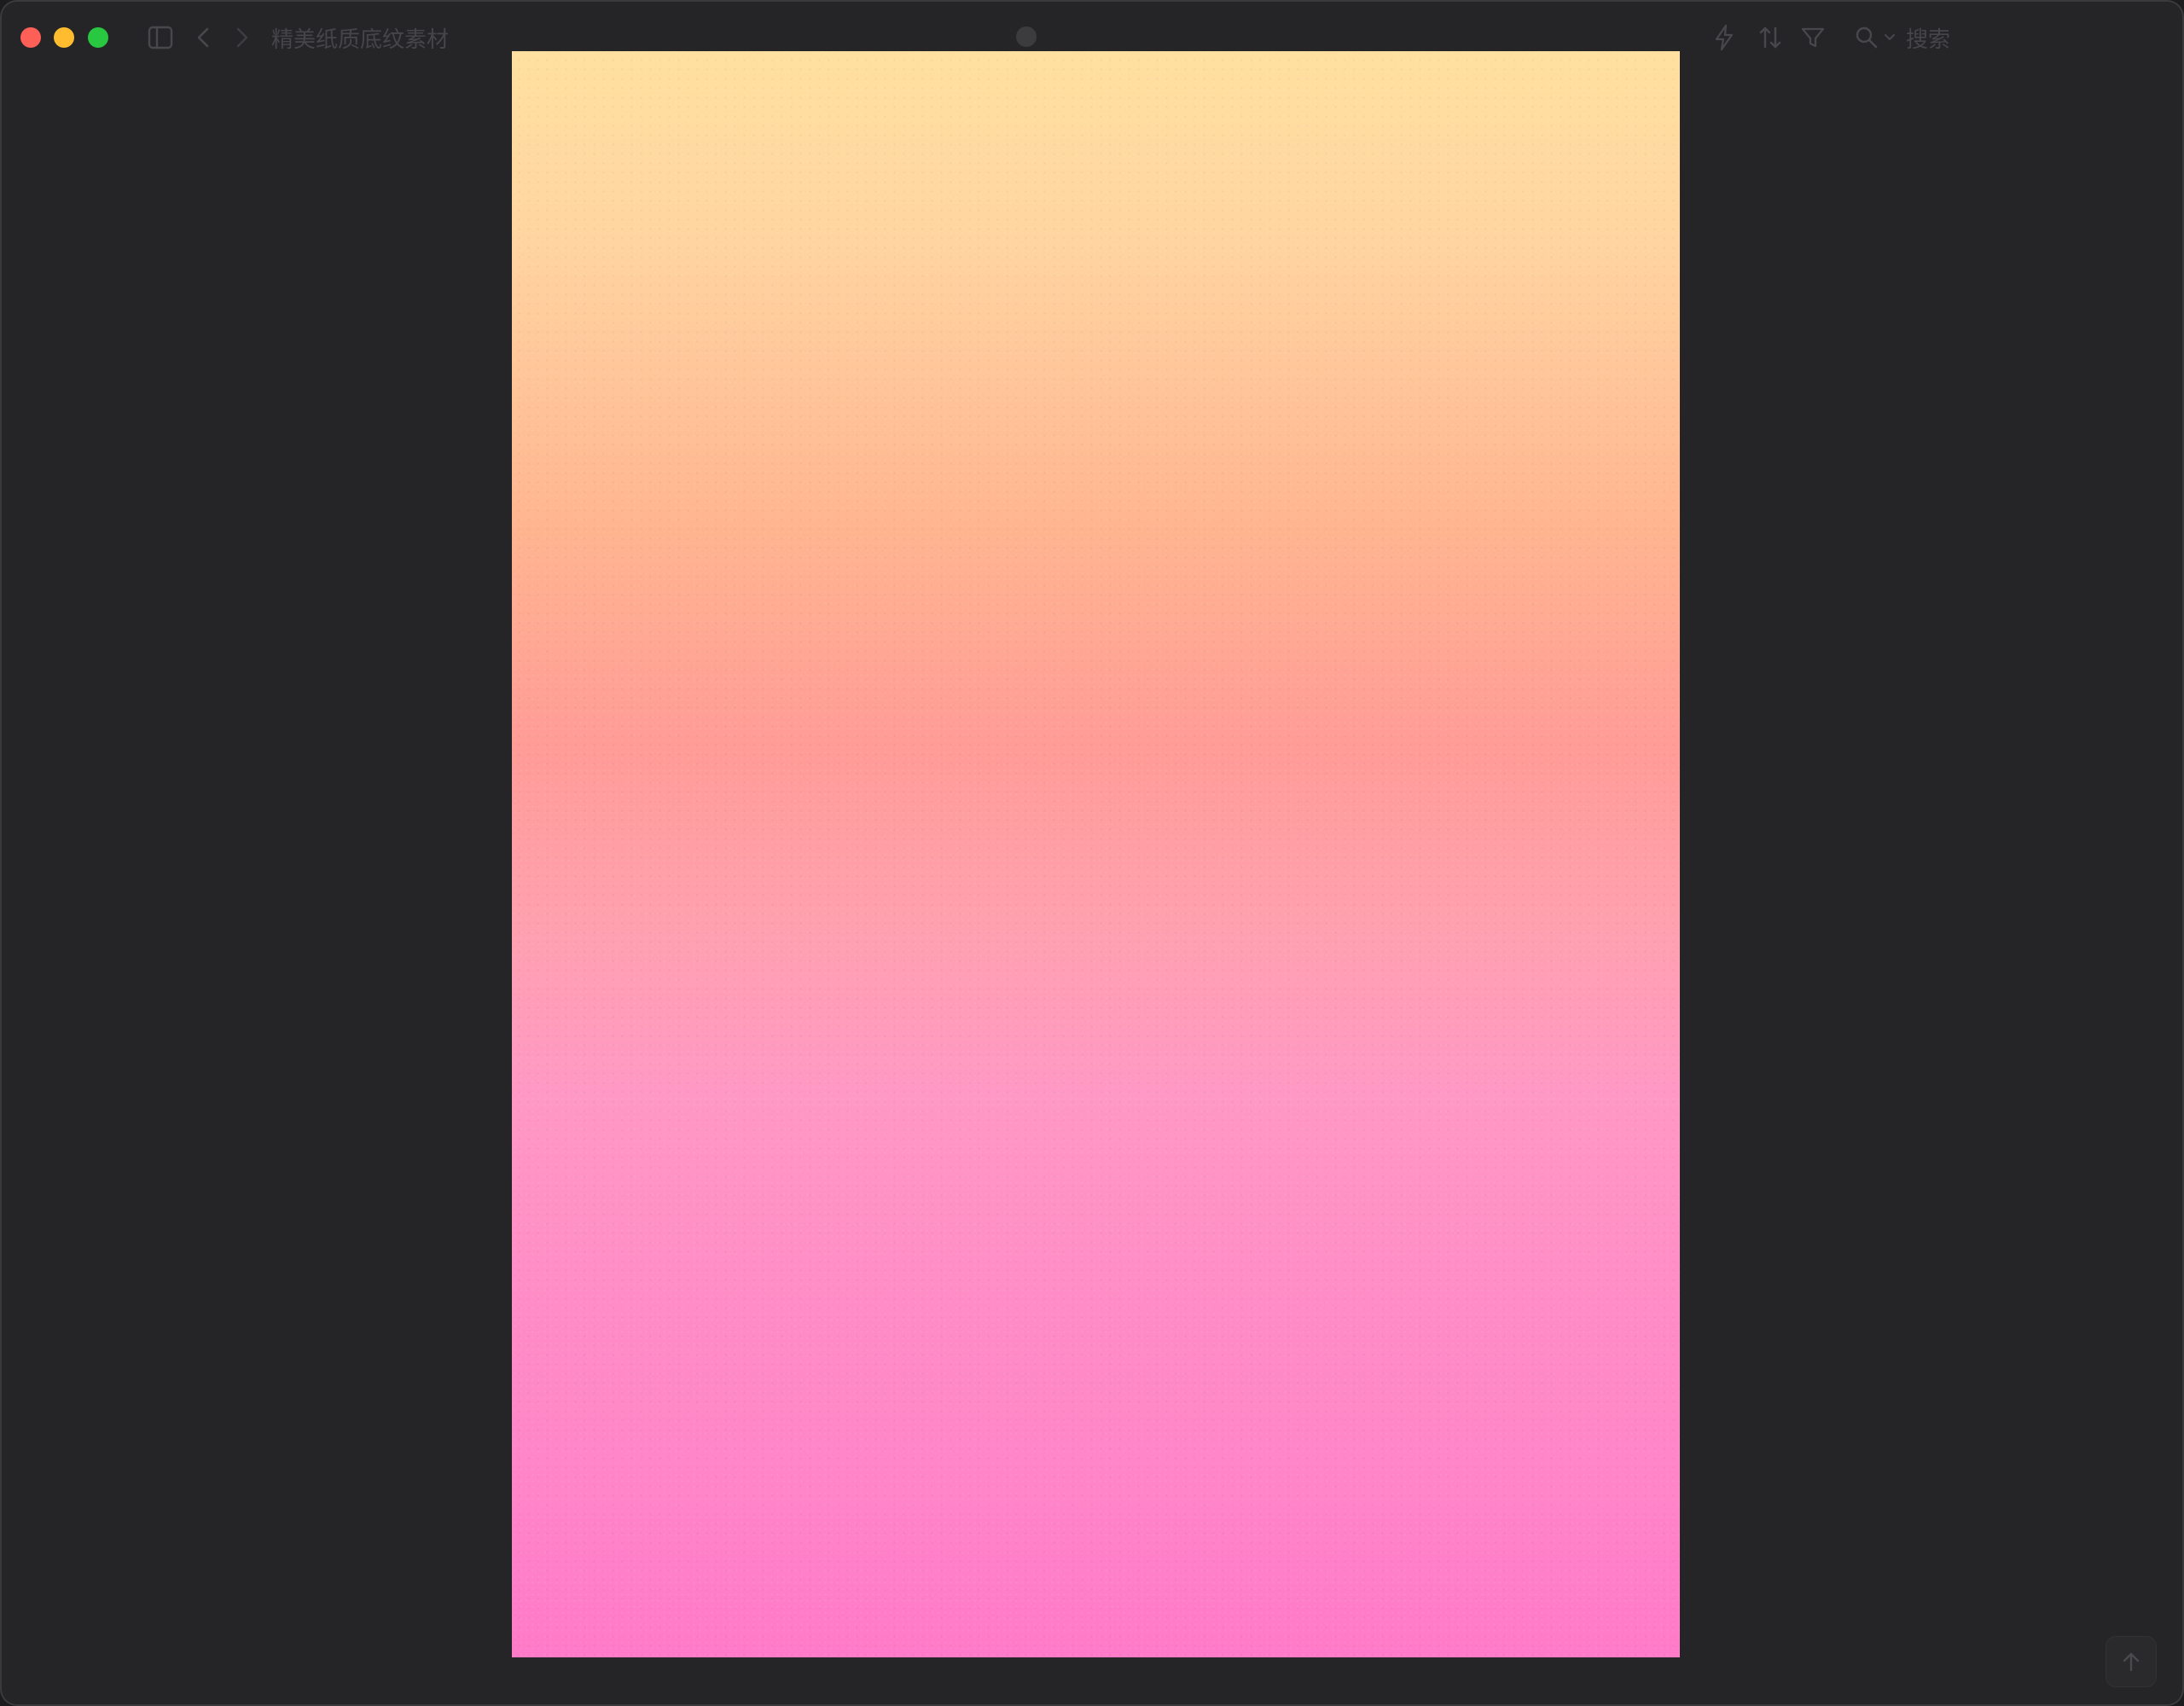 The height and width of the screenshot is (1706, 2184). I want to click on minimize-window-button, so click(64, 37).